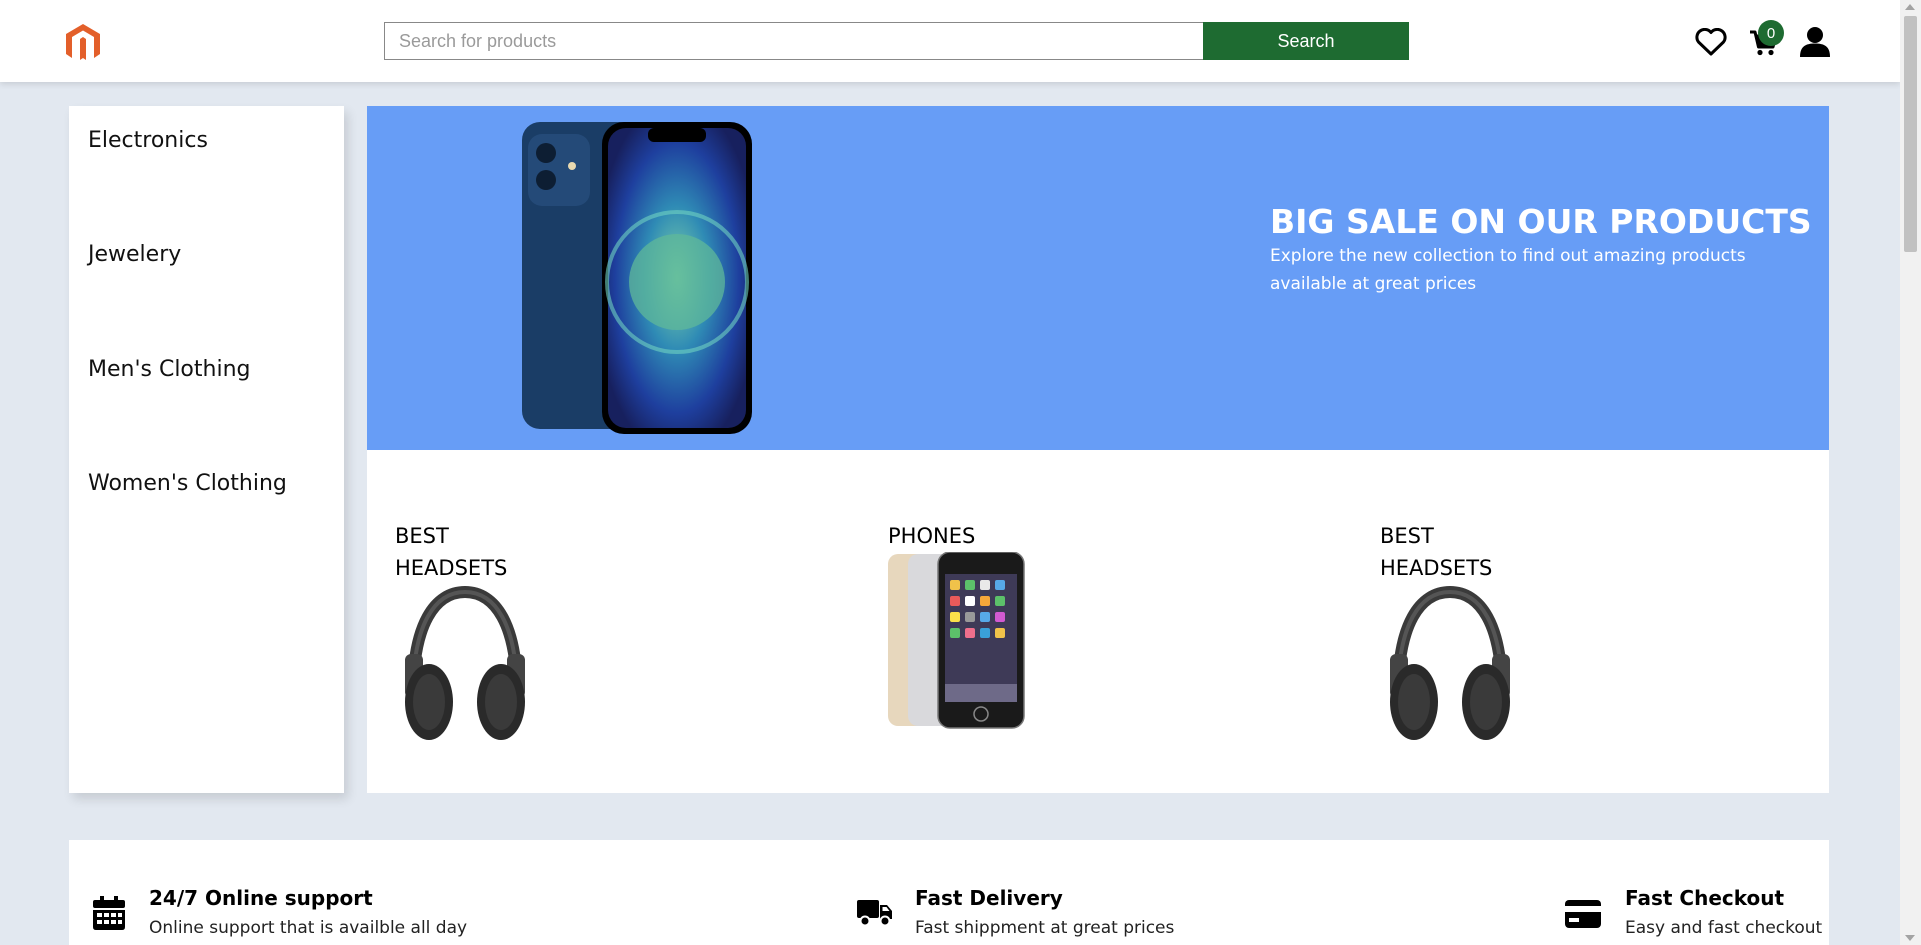  What do you see at coordinates (1045, 928) in the screenshot?
I see `feature-description: Fast shippment at great prices` at bounding box center [1045, 928].